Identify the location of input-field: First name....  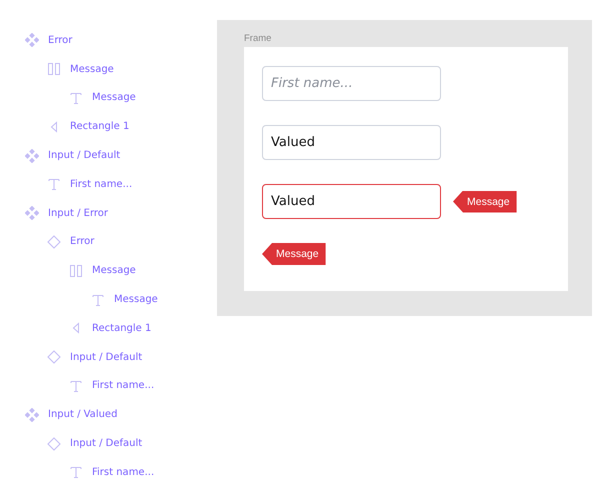
(351, 83).